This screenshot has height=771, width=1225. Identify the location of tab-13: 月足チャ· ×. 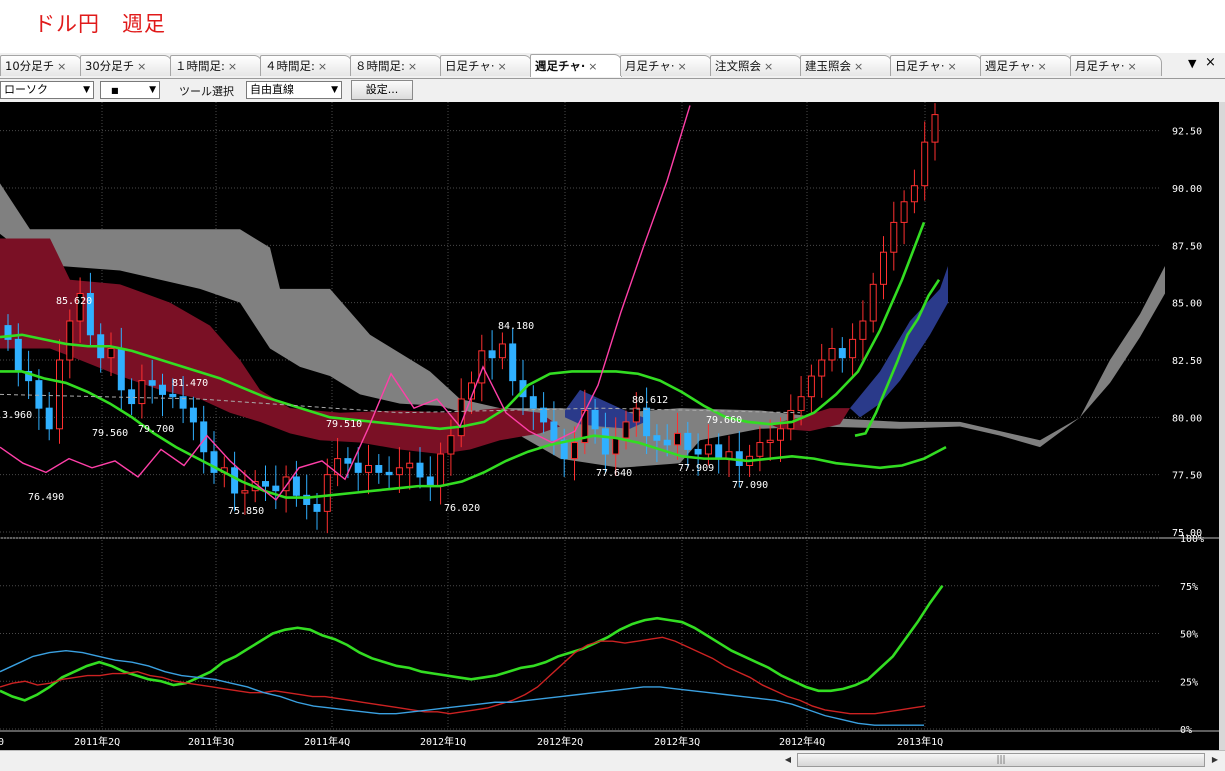
(1116, 65).